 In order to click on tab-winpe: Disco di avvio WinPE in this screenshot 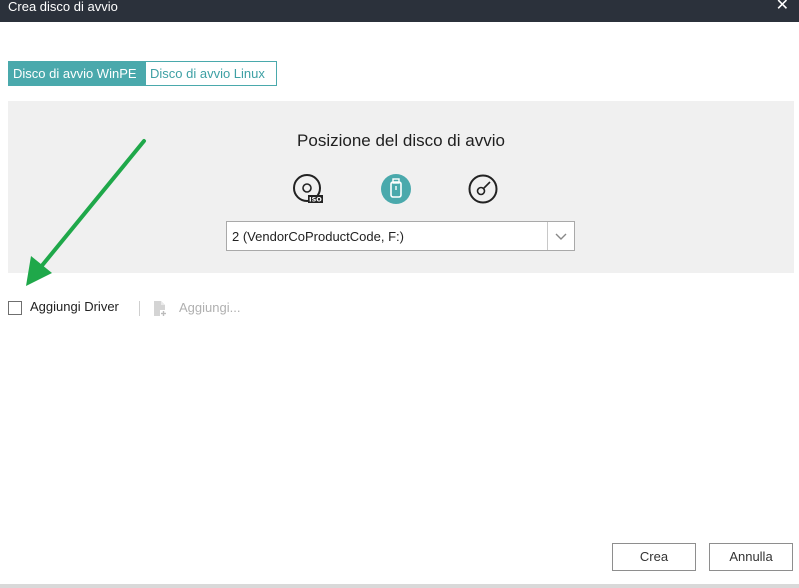, I will do `click(77, 73)`.